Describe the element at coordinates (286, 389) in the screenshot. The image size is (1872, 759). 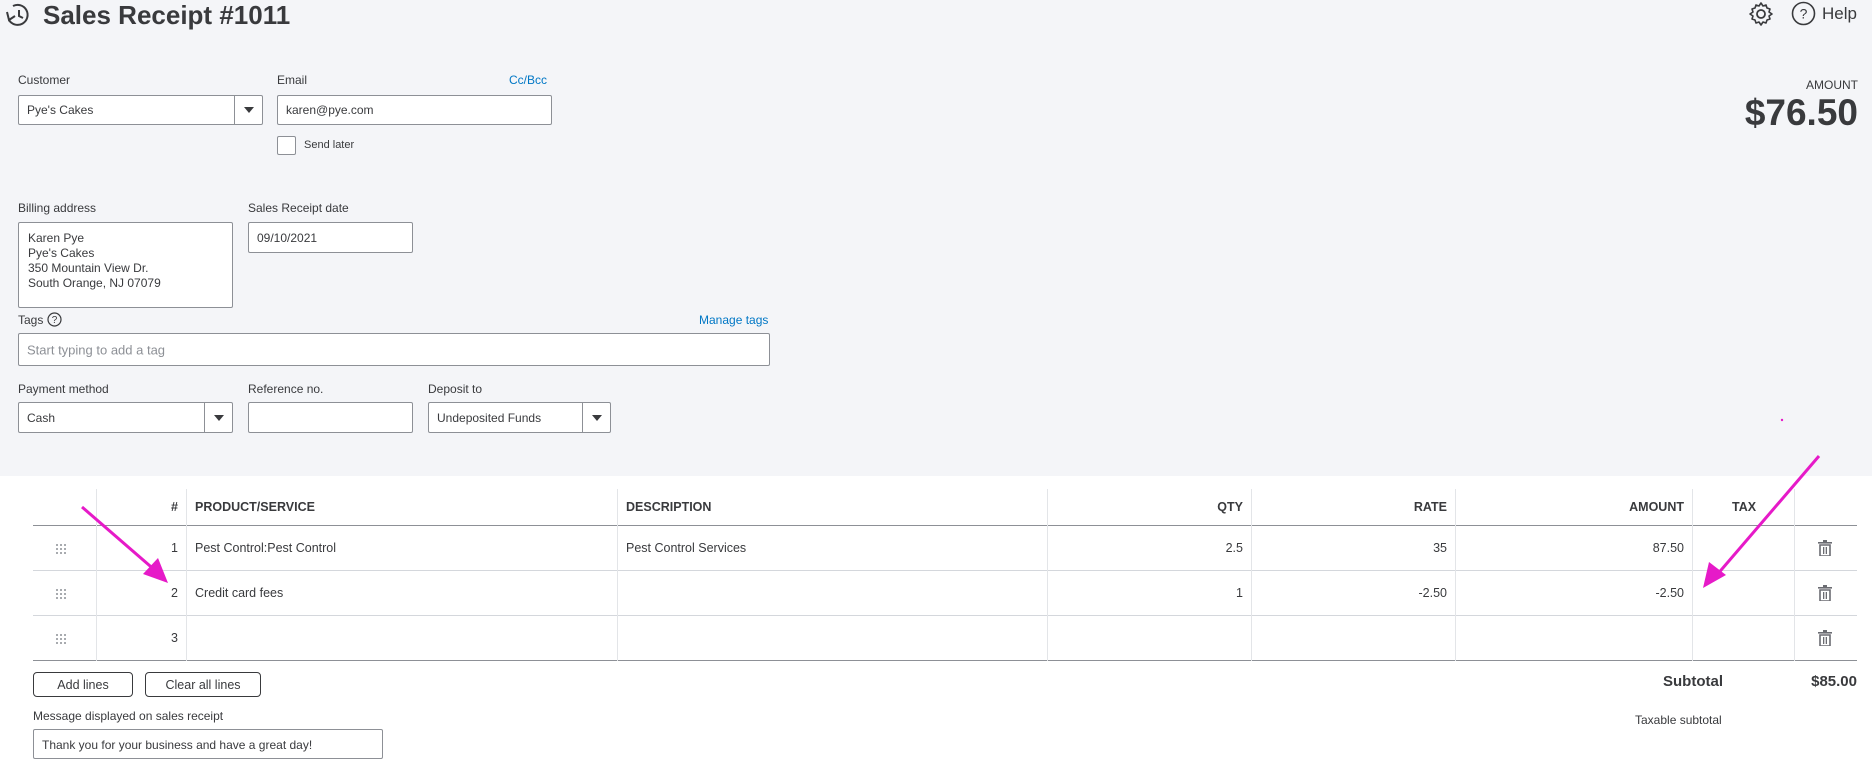
I see `reference-label: Reference no.` at that location.